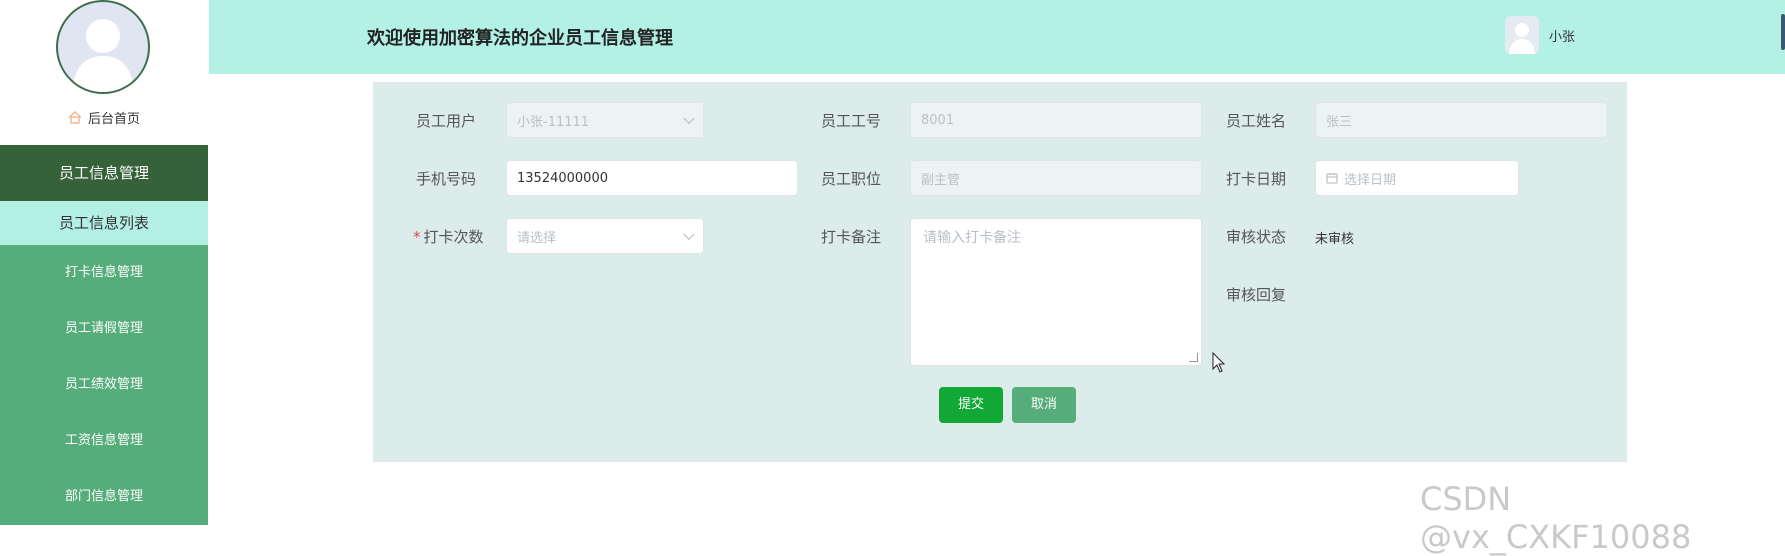 The image size is (1785, 556). Describe the element at coordinates (104, 385) in the screenshot. I see `sidebar-item-performance-management: 员工绩效管理` at that location.